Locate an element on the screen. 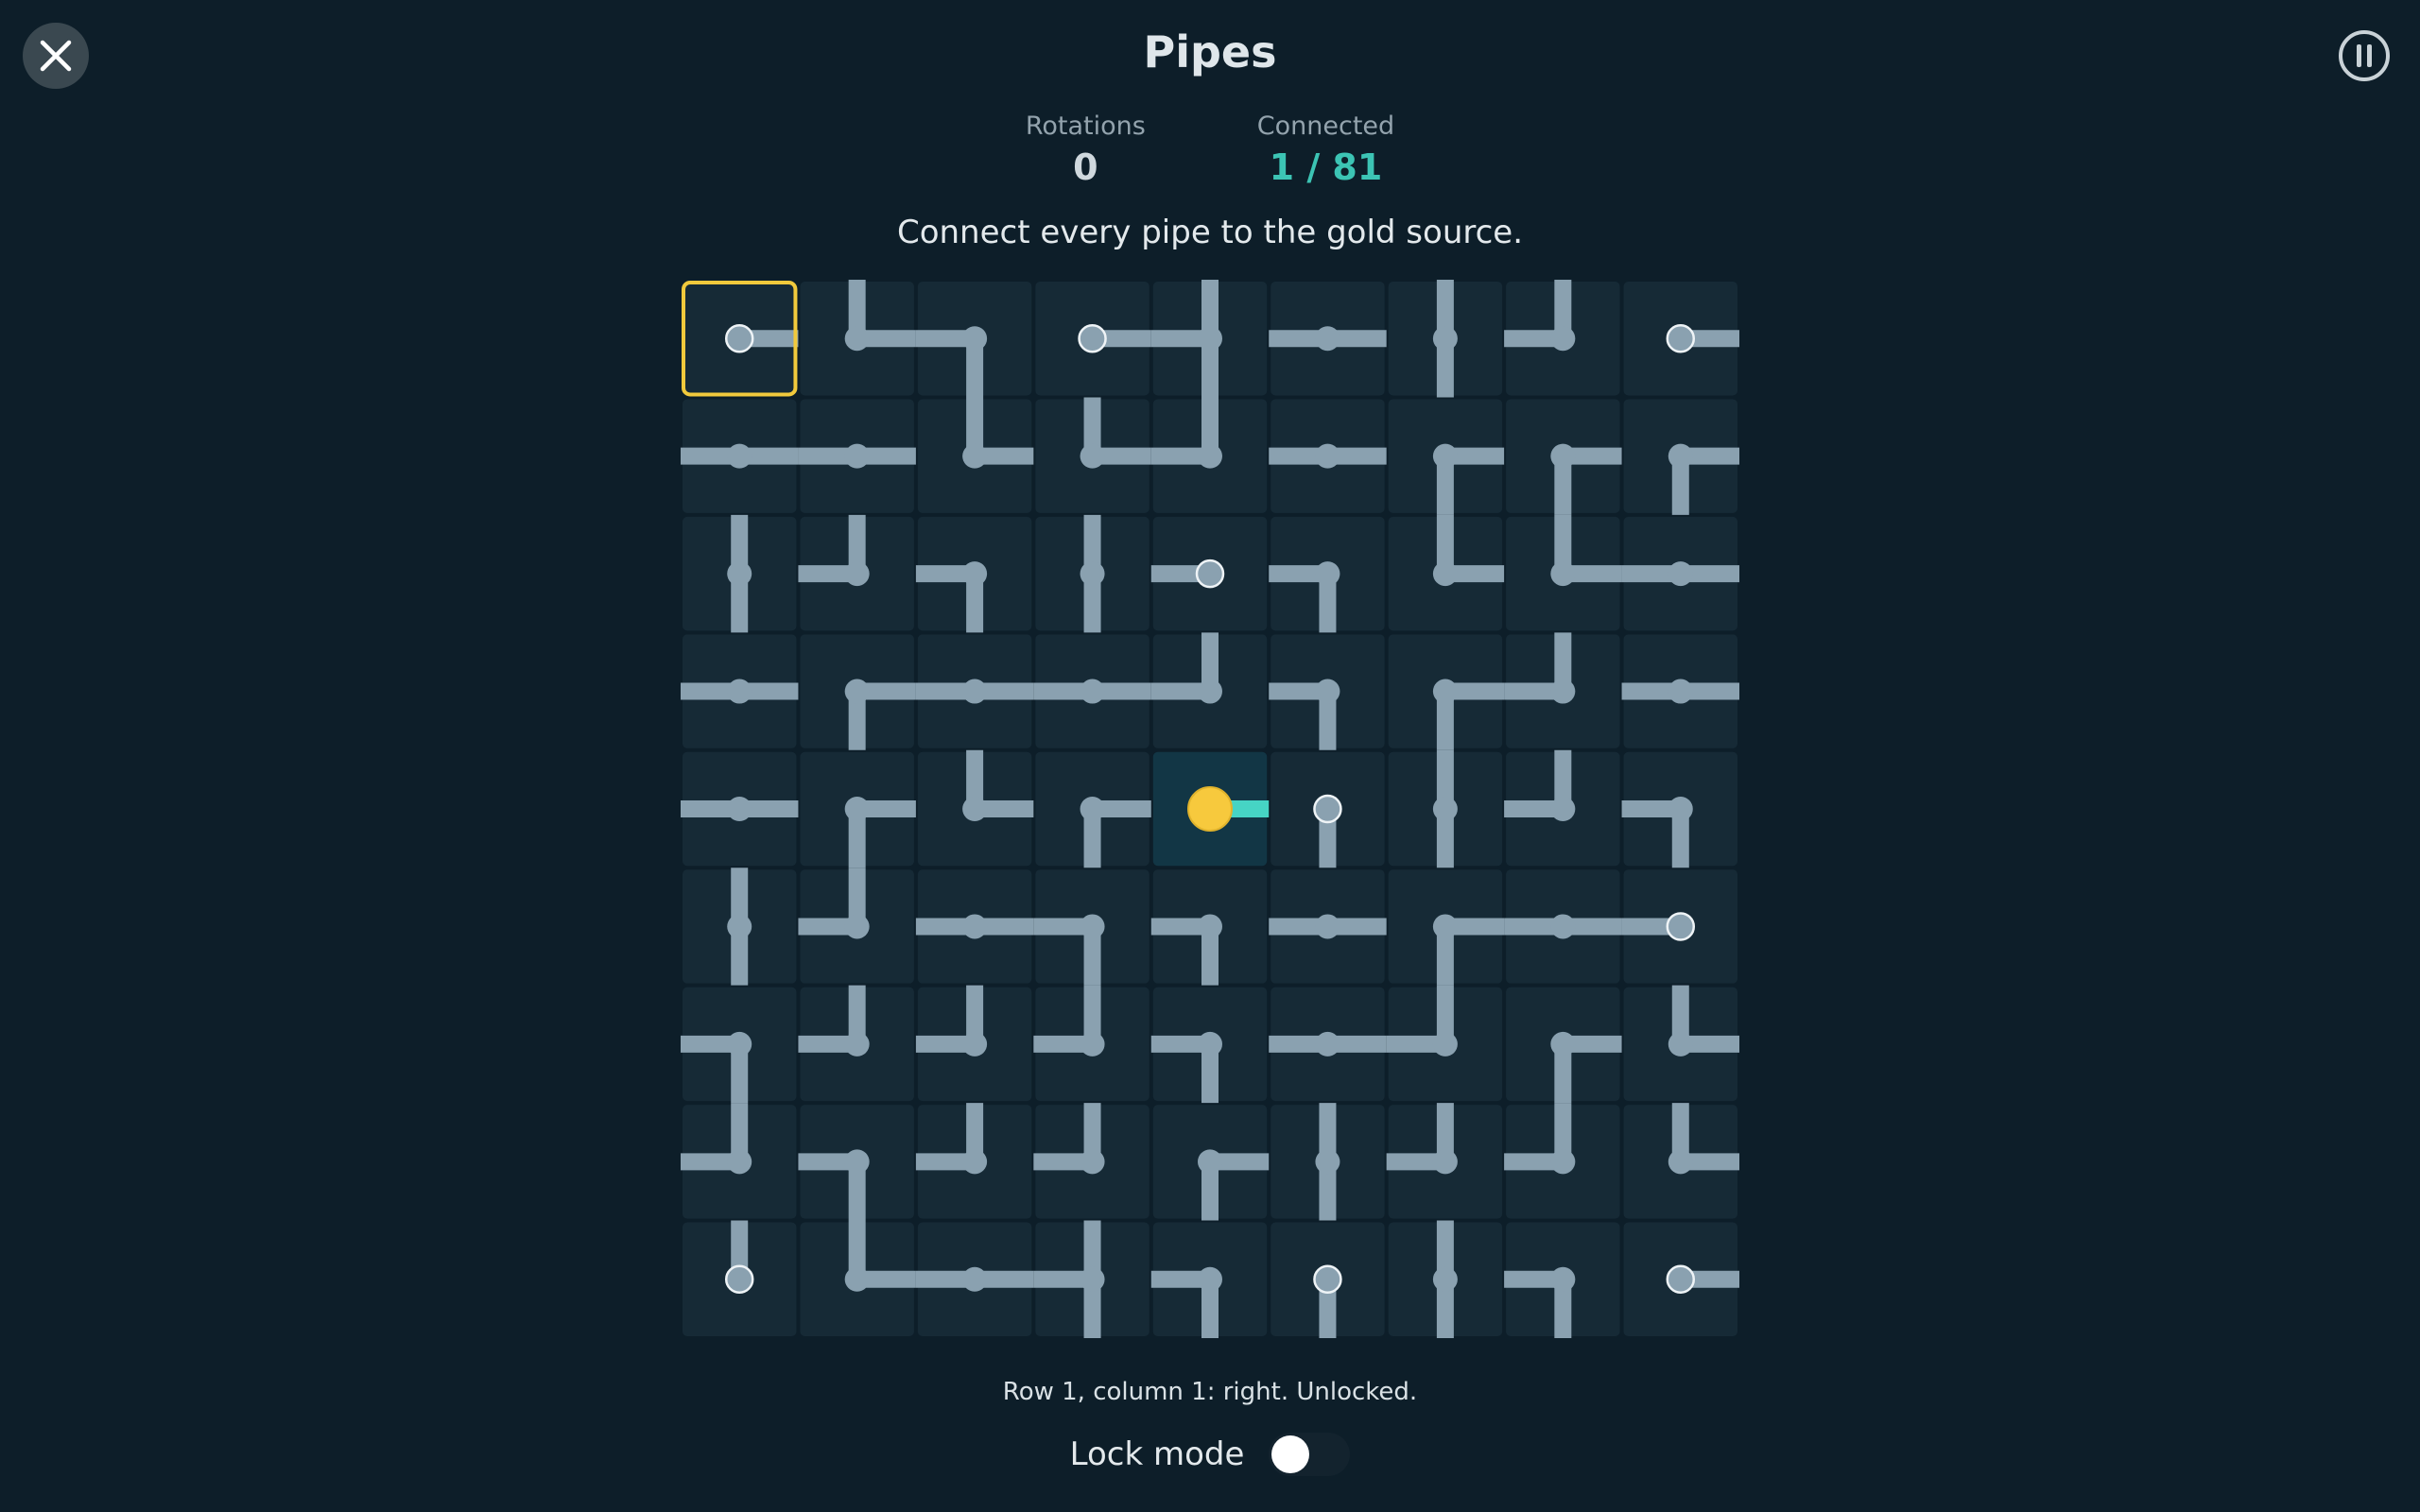 The image size is (2420, 1512). source-node is located at coordinates (1210, 809).